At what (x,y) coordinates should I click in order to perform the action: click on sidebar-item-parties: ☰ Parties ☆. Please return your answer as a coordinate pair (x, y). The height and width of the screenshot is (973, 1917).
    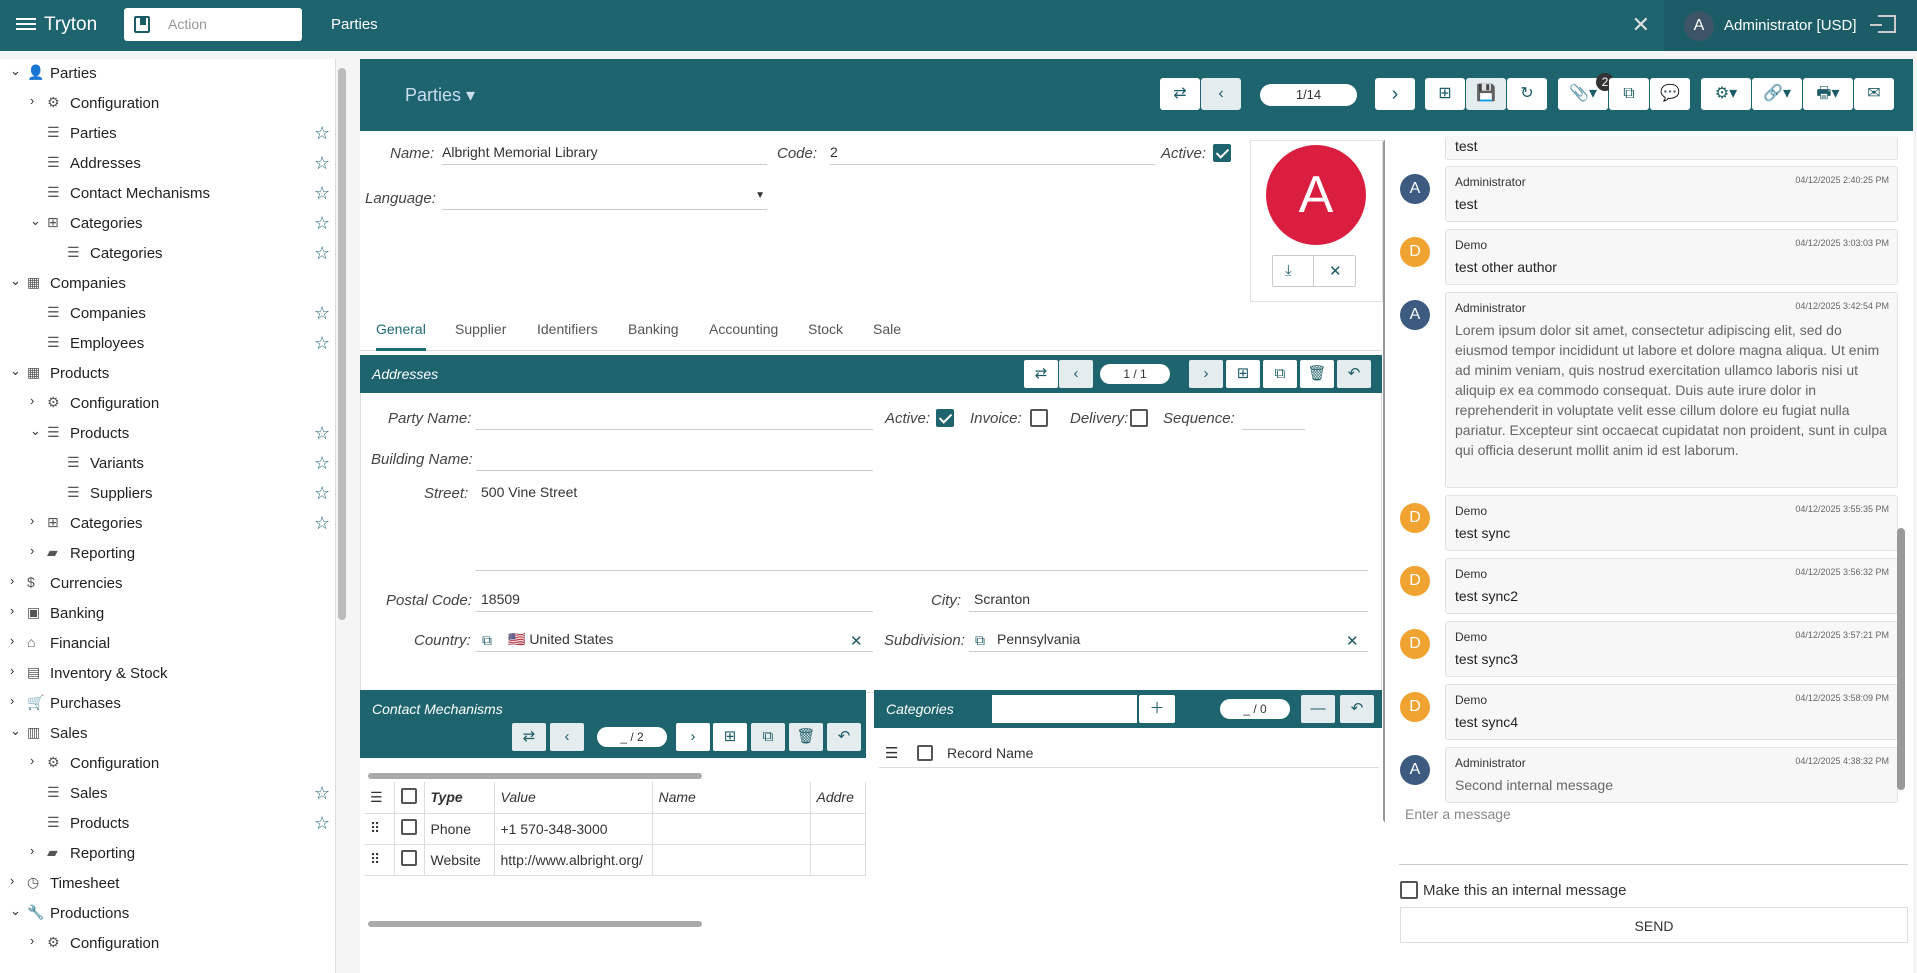
    Looking at the image, I should click on (167, 134).